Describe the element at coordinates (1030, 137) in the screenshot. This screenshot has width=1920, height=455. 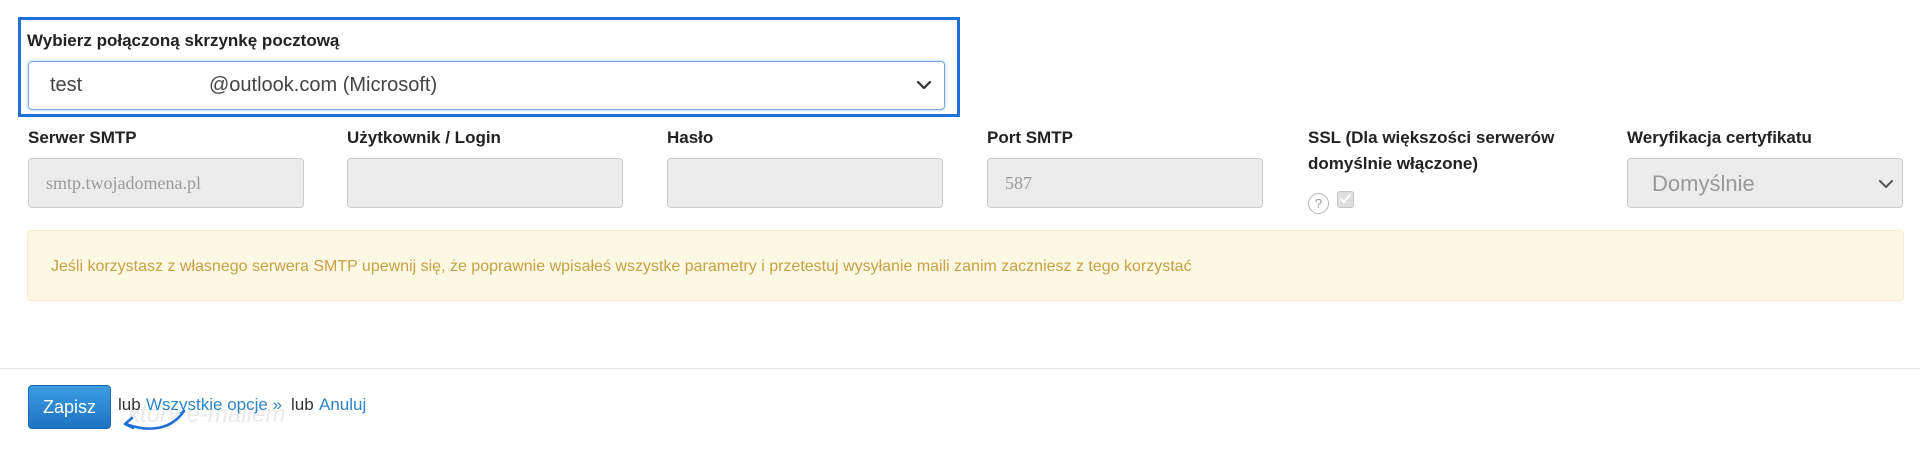
I see `port-label: Port SMTP` at that location.